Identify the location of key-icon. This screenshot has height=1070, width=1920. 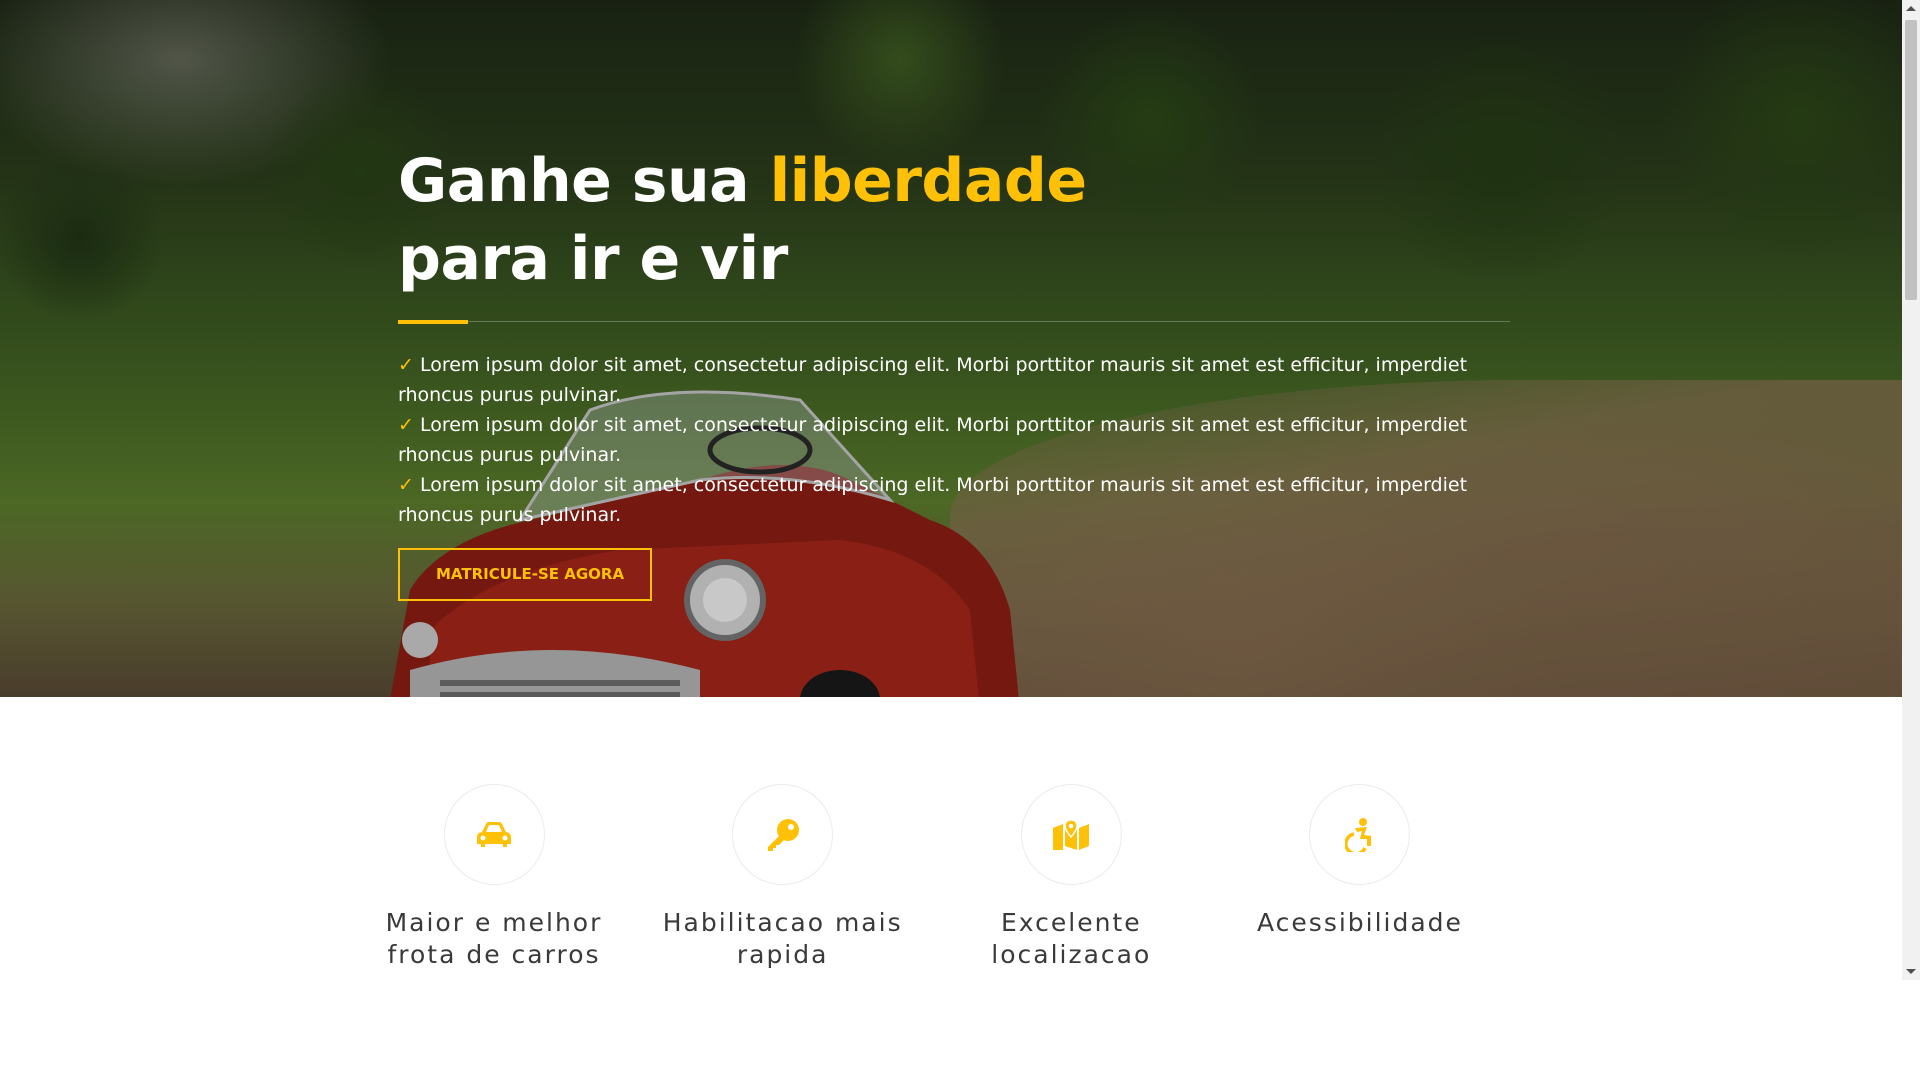
(783, 834).